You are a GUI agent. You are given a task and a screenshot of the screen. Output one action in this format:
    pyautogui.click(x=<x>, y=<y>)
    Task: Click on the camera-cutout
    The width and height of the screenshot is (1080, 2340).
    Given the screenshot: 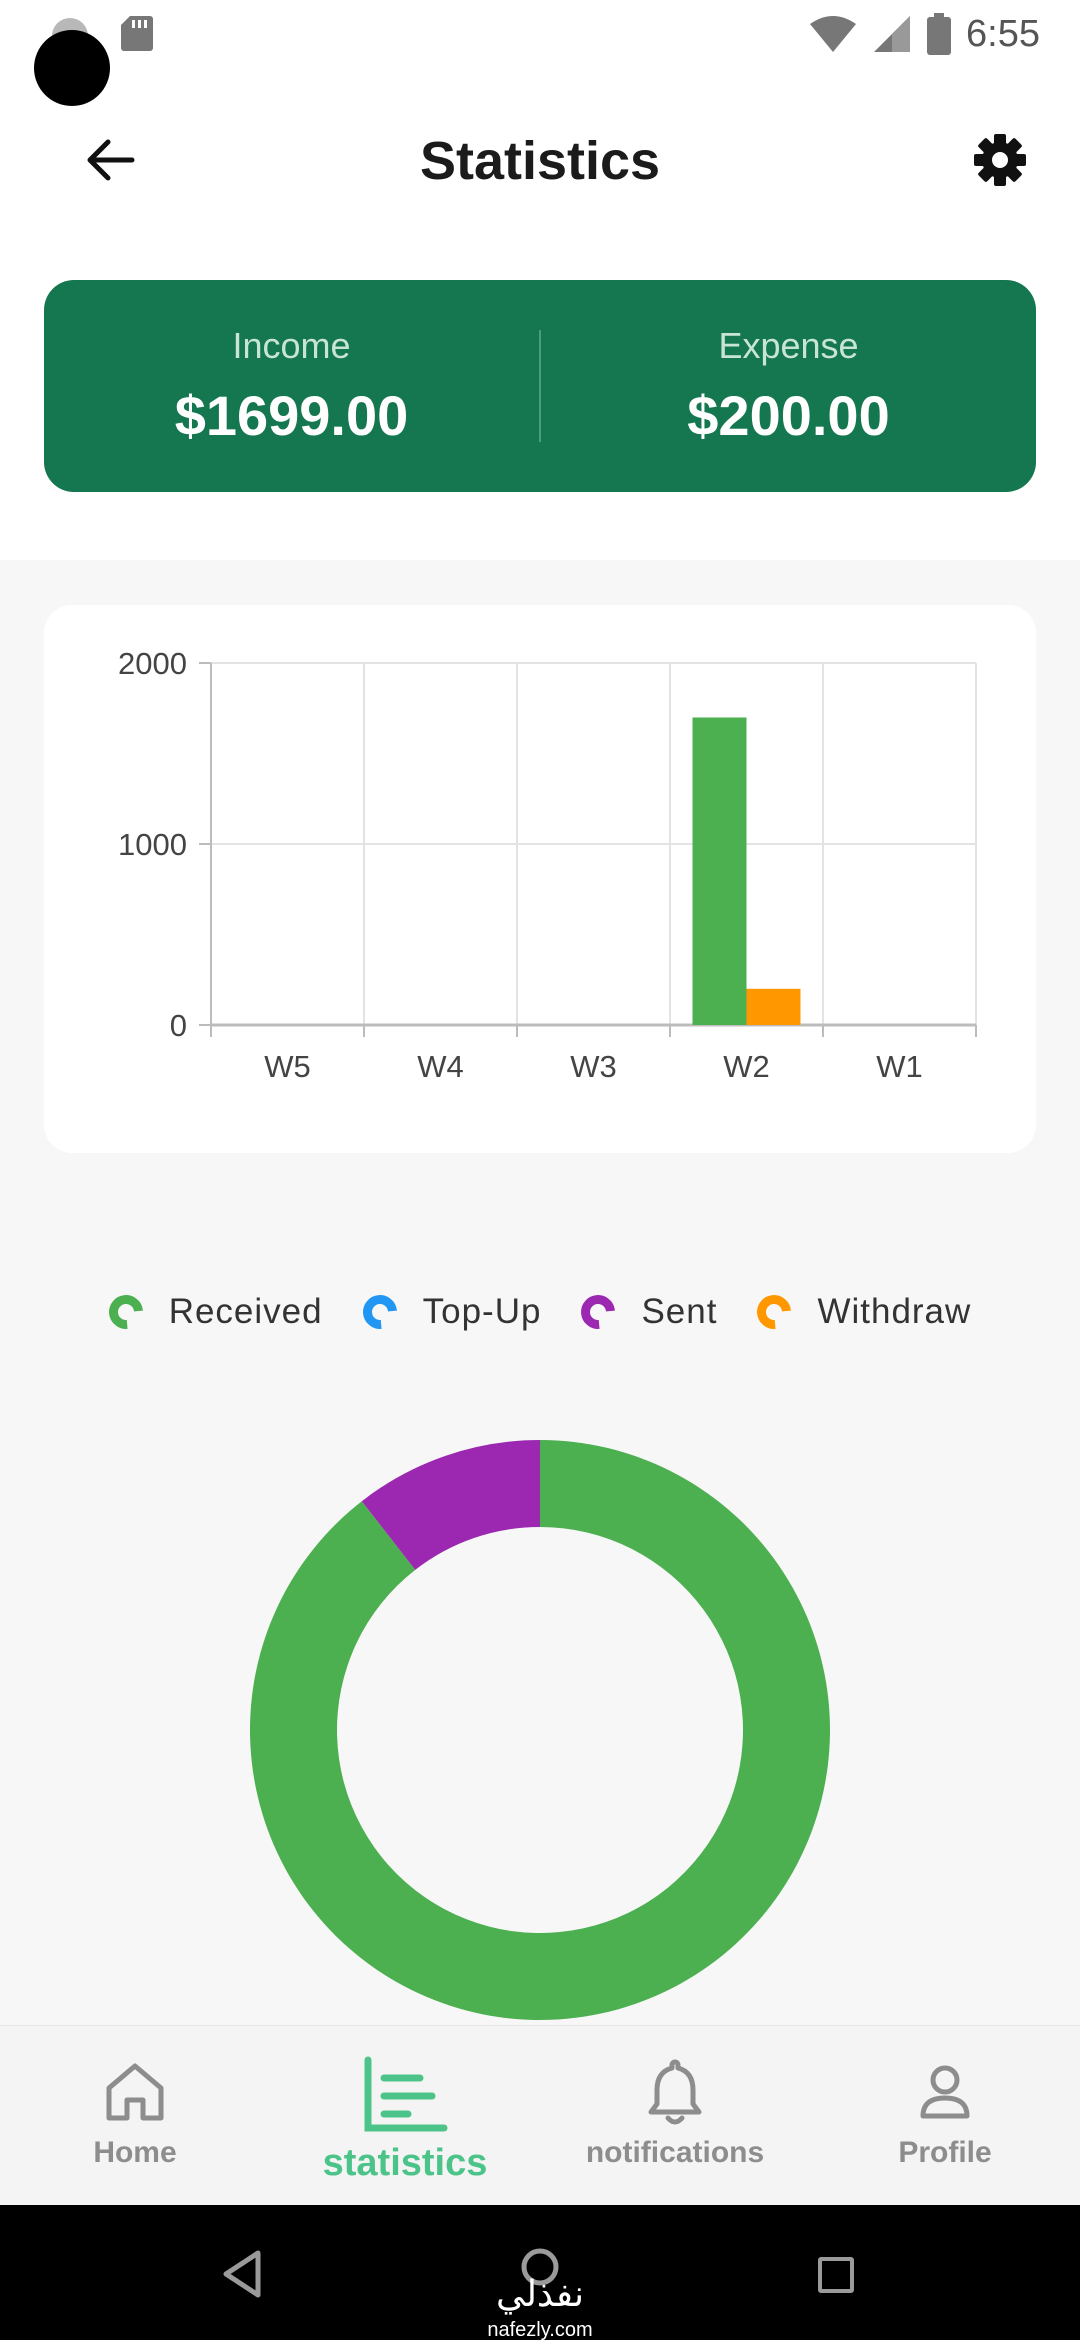 What is the action you would take?
    pyautogui.click(x=72, y=68)
    